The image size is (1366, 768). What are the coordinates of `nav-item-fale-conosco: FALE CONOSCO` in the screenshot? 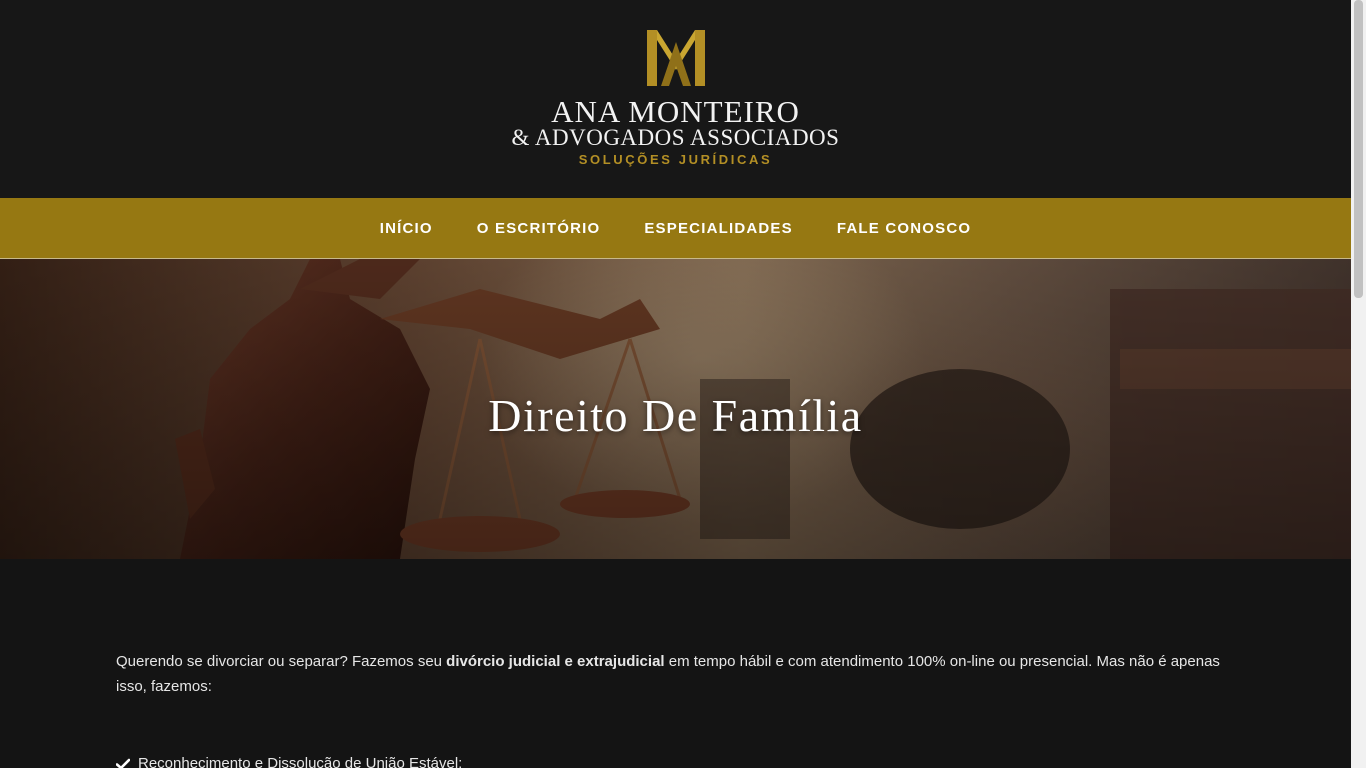 It's located at (904, 228).